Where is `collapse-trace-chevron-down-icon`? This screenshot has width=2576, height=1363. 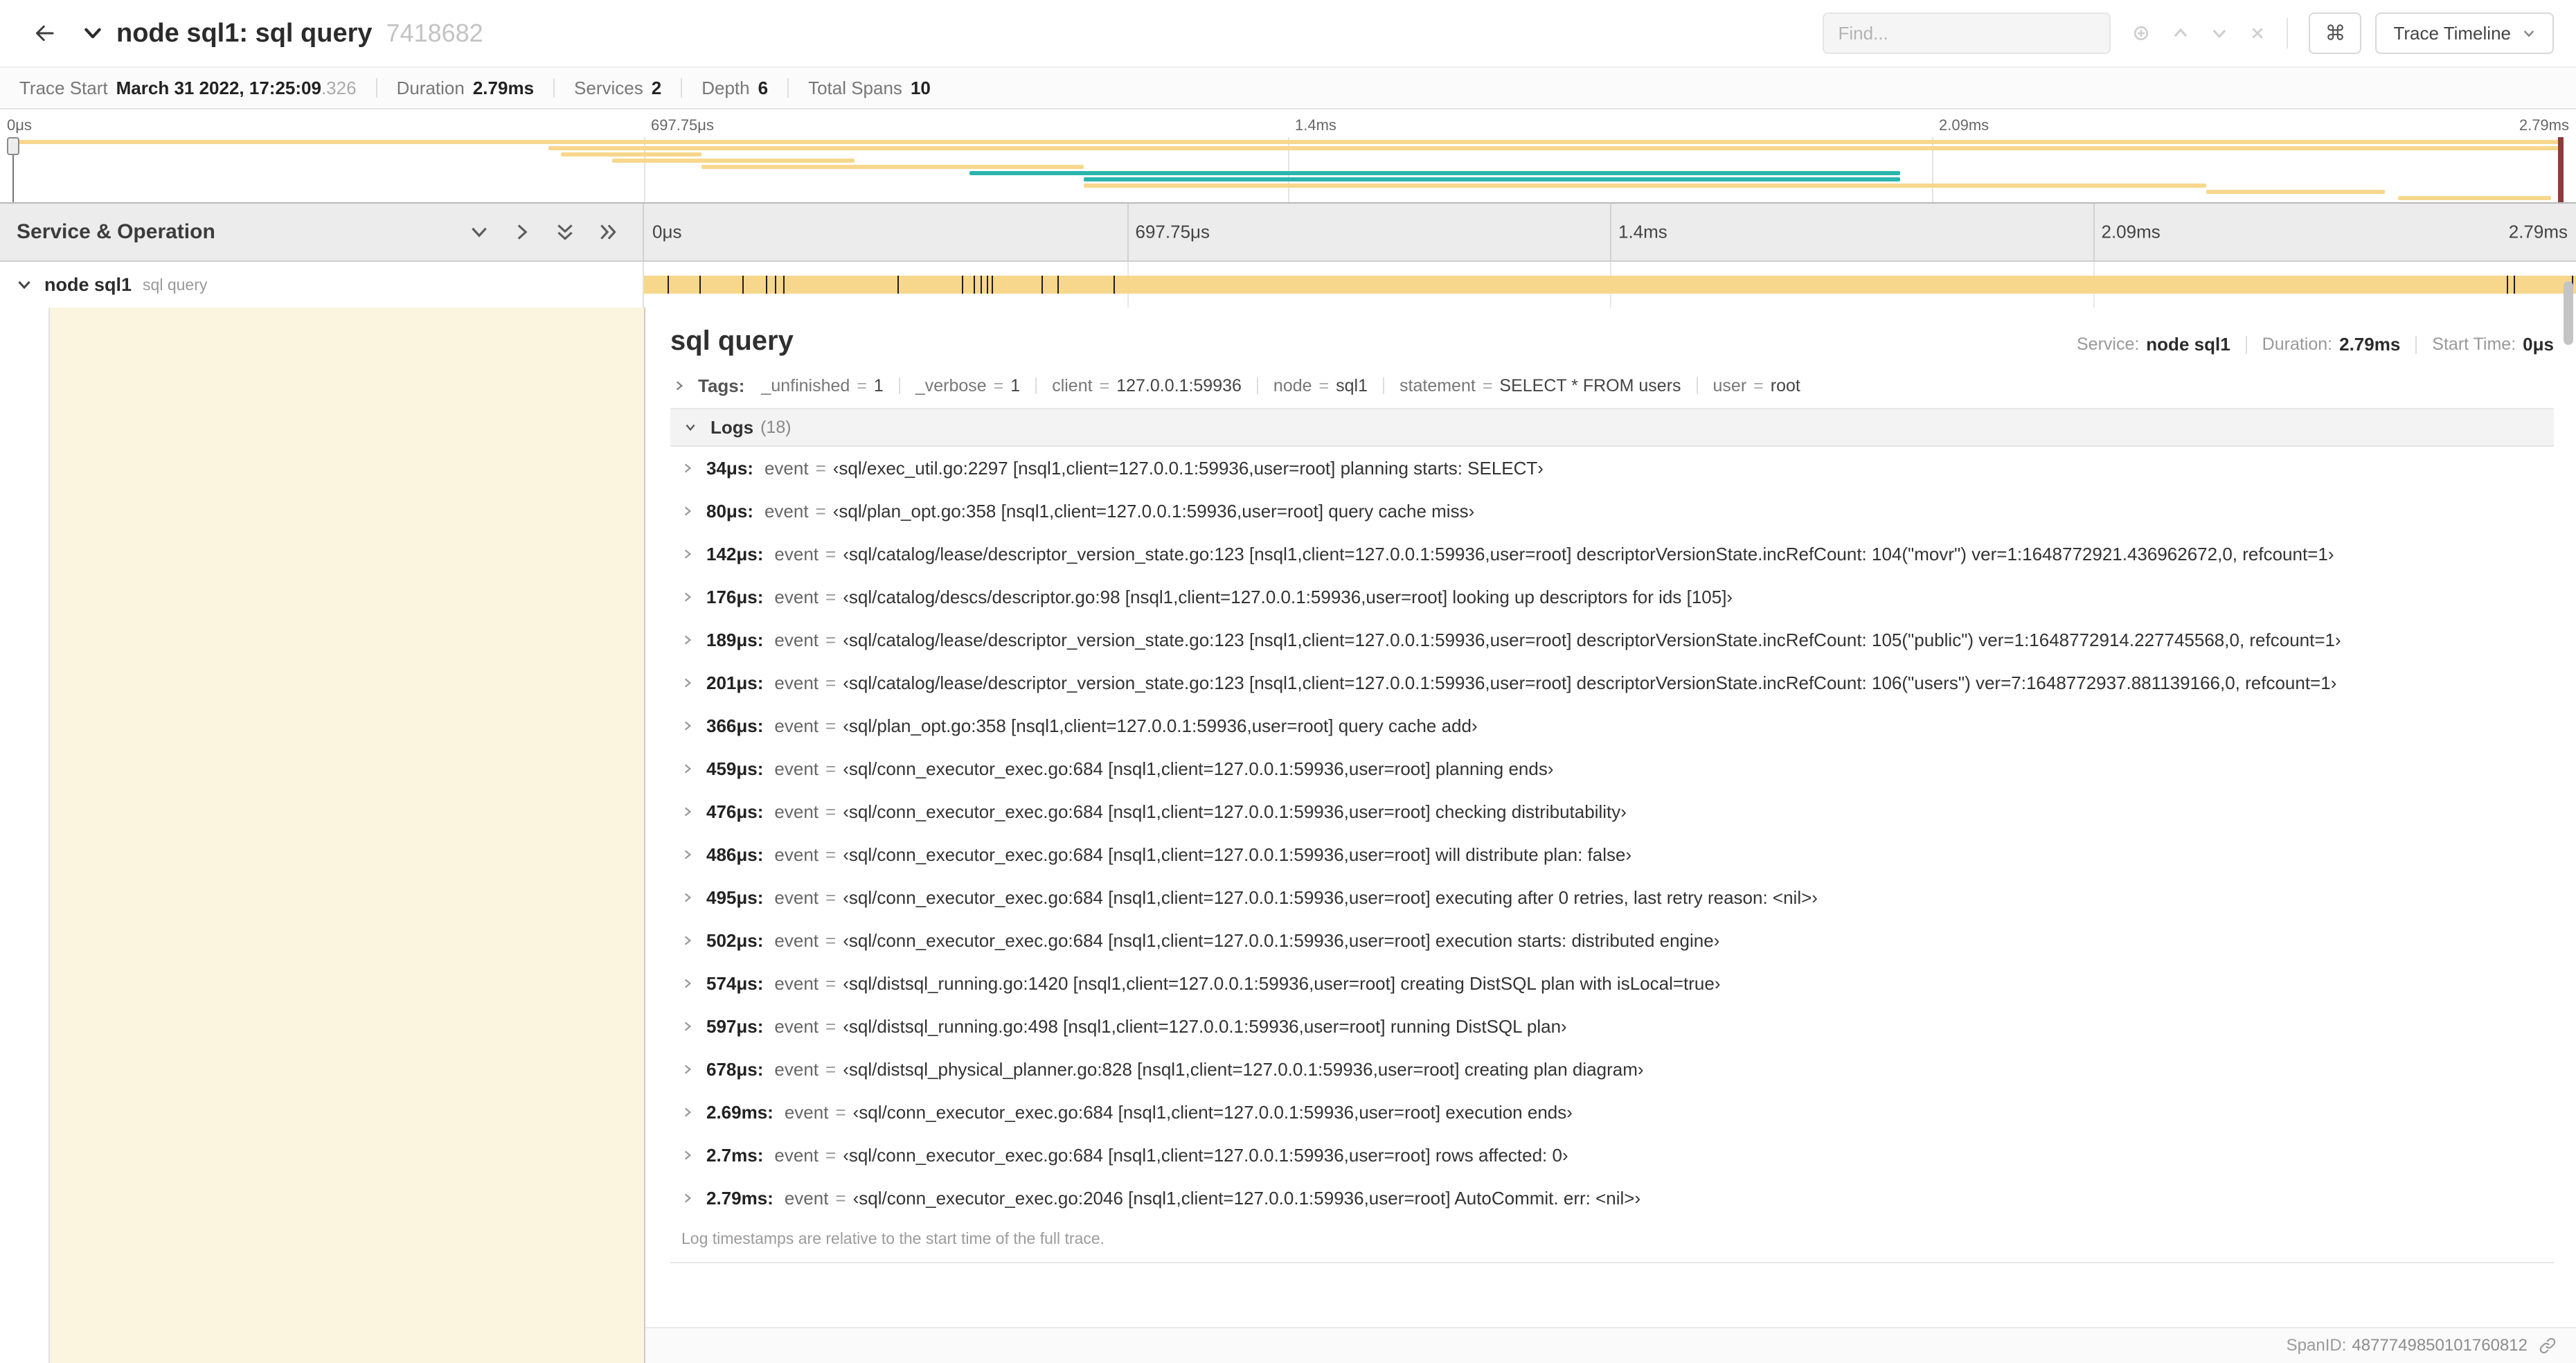 collapse-trace-chevron-down-icon is located at coordinates (92, 33).